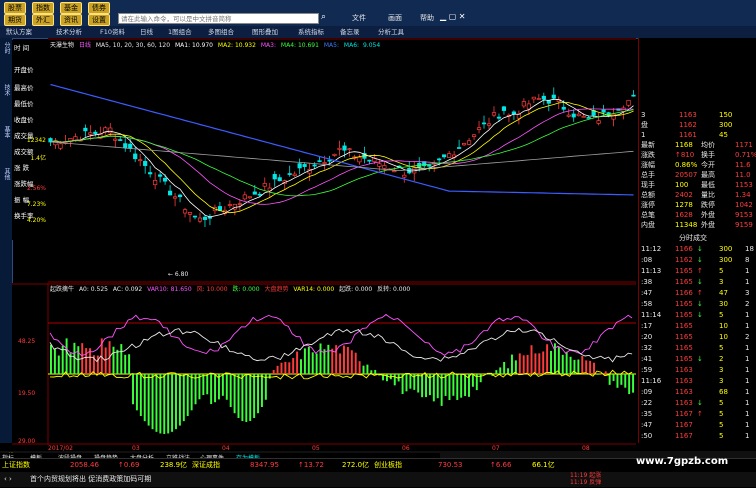  I want to click on nav-futures: 期货, so click(15, 20).